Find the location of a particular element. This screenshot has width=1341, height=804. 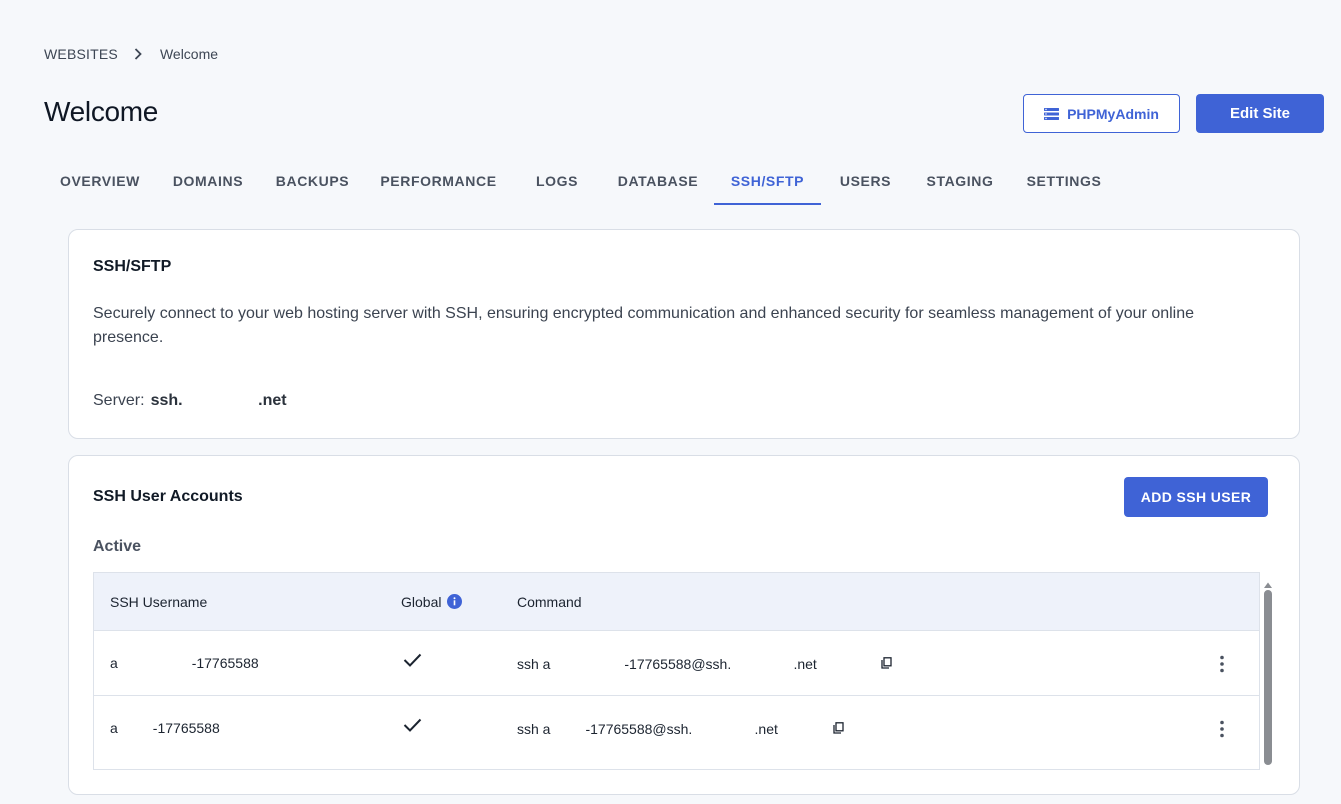

accounts-card-title: SSH User Accounts is located at coordinates (168, 496).